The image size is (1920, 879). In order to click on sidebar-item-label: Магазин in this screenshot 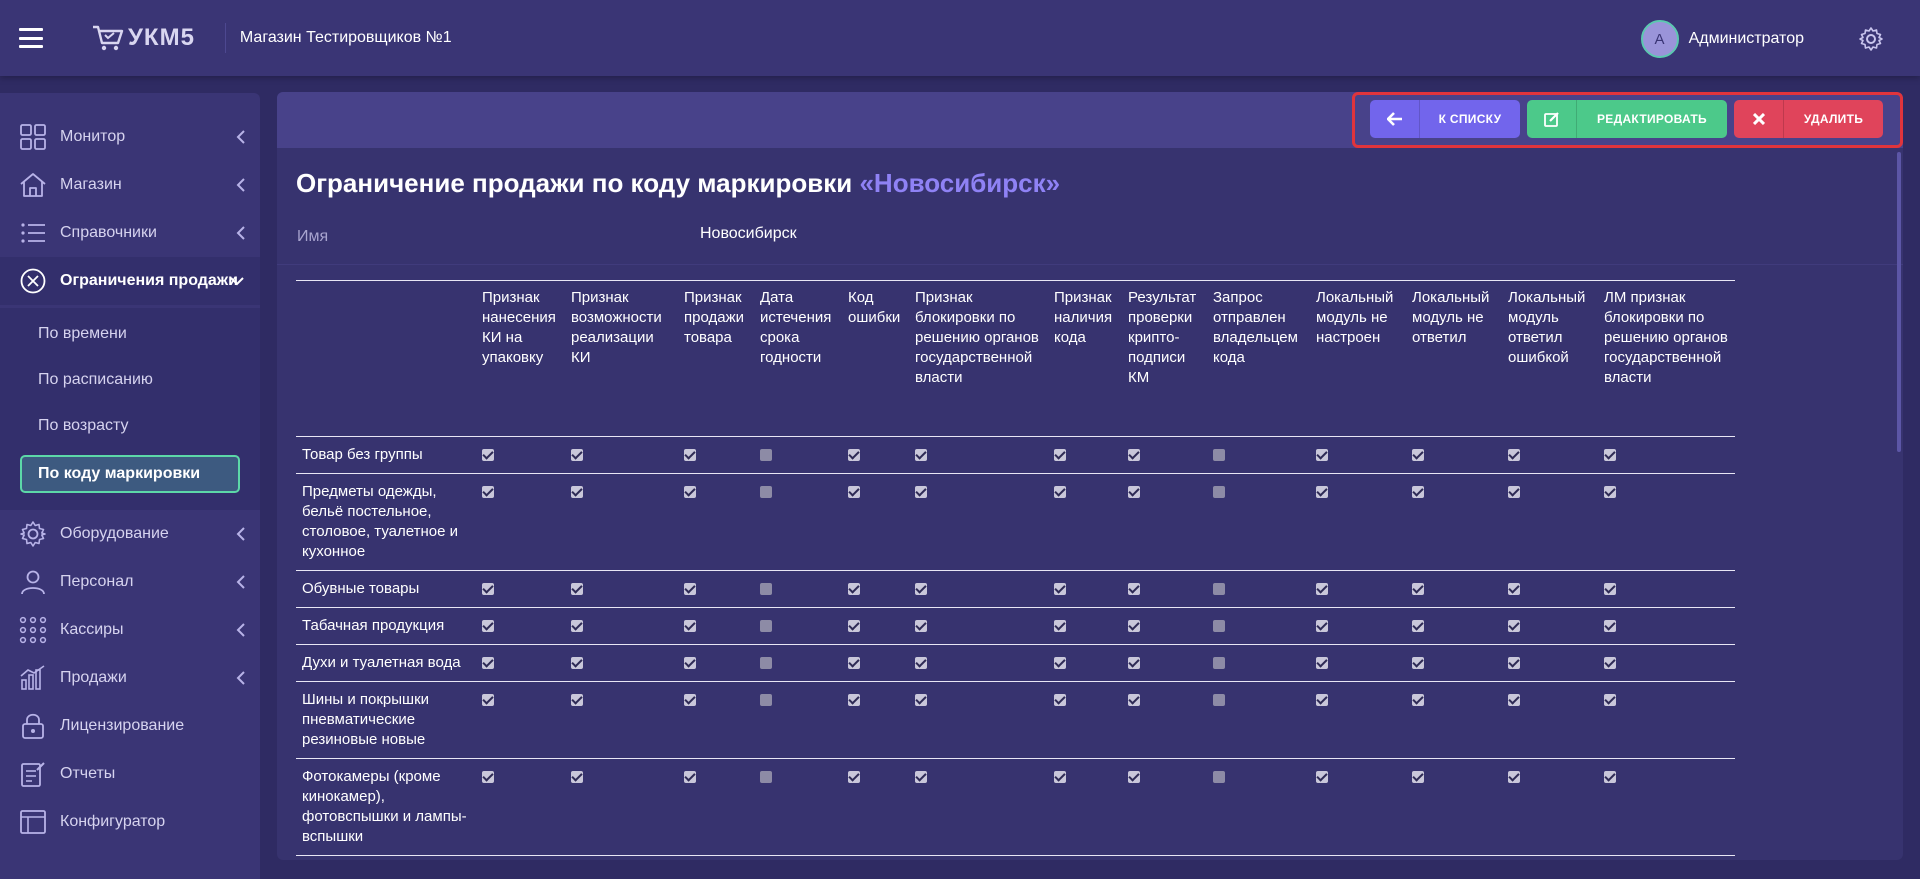, I will do `click(91, 184)`.